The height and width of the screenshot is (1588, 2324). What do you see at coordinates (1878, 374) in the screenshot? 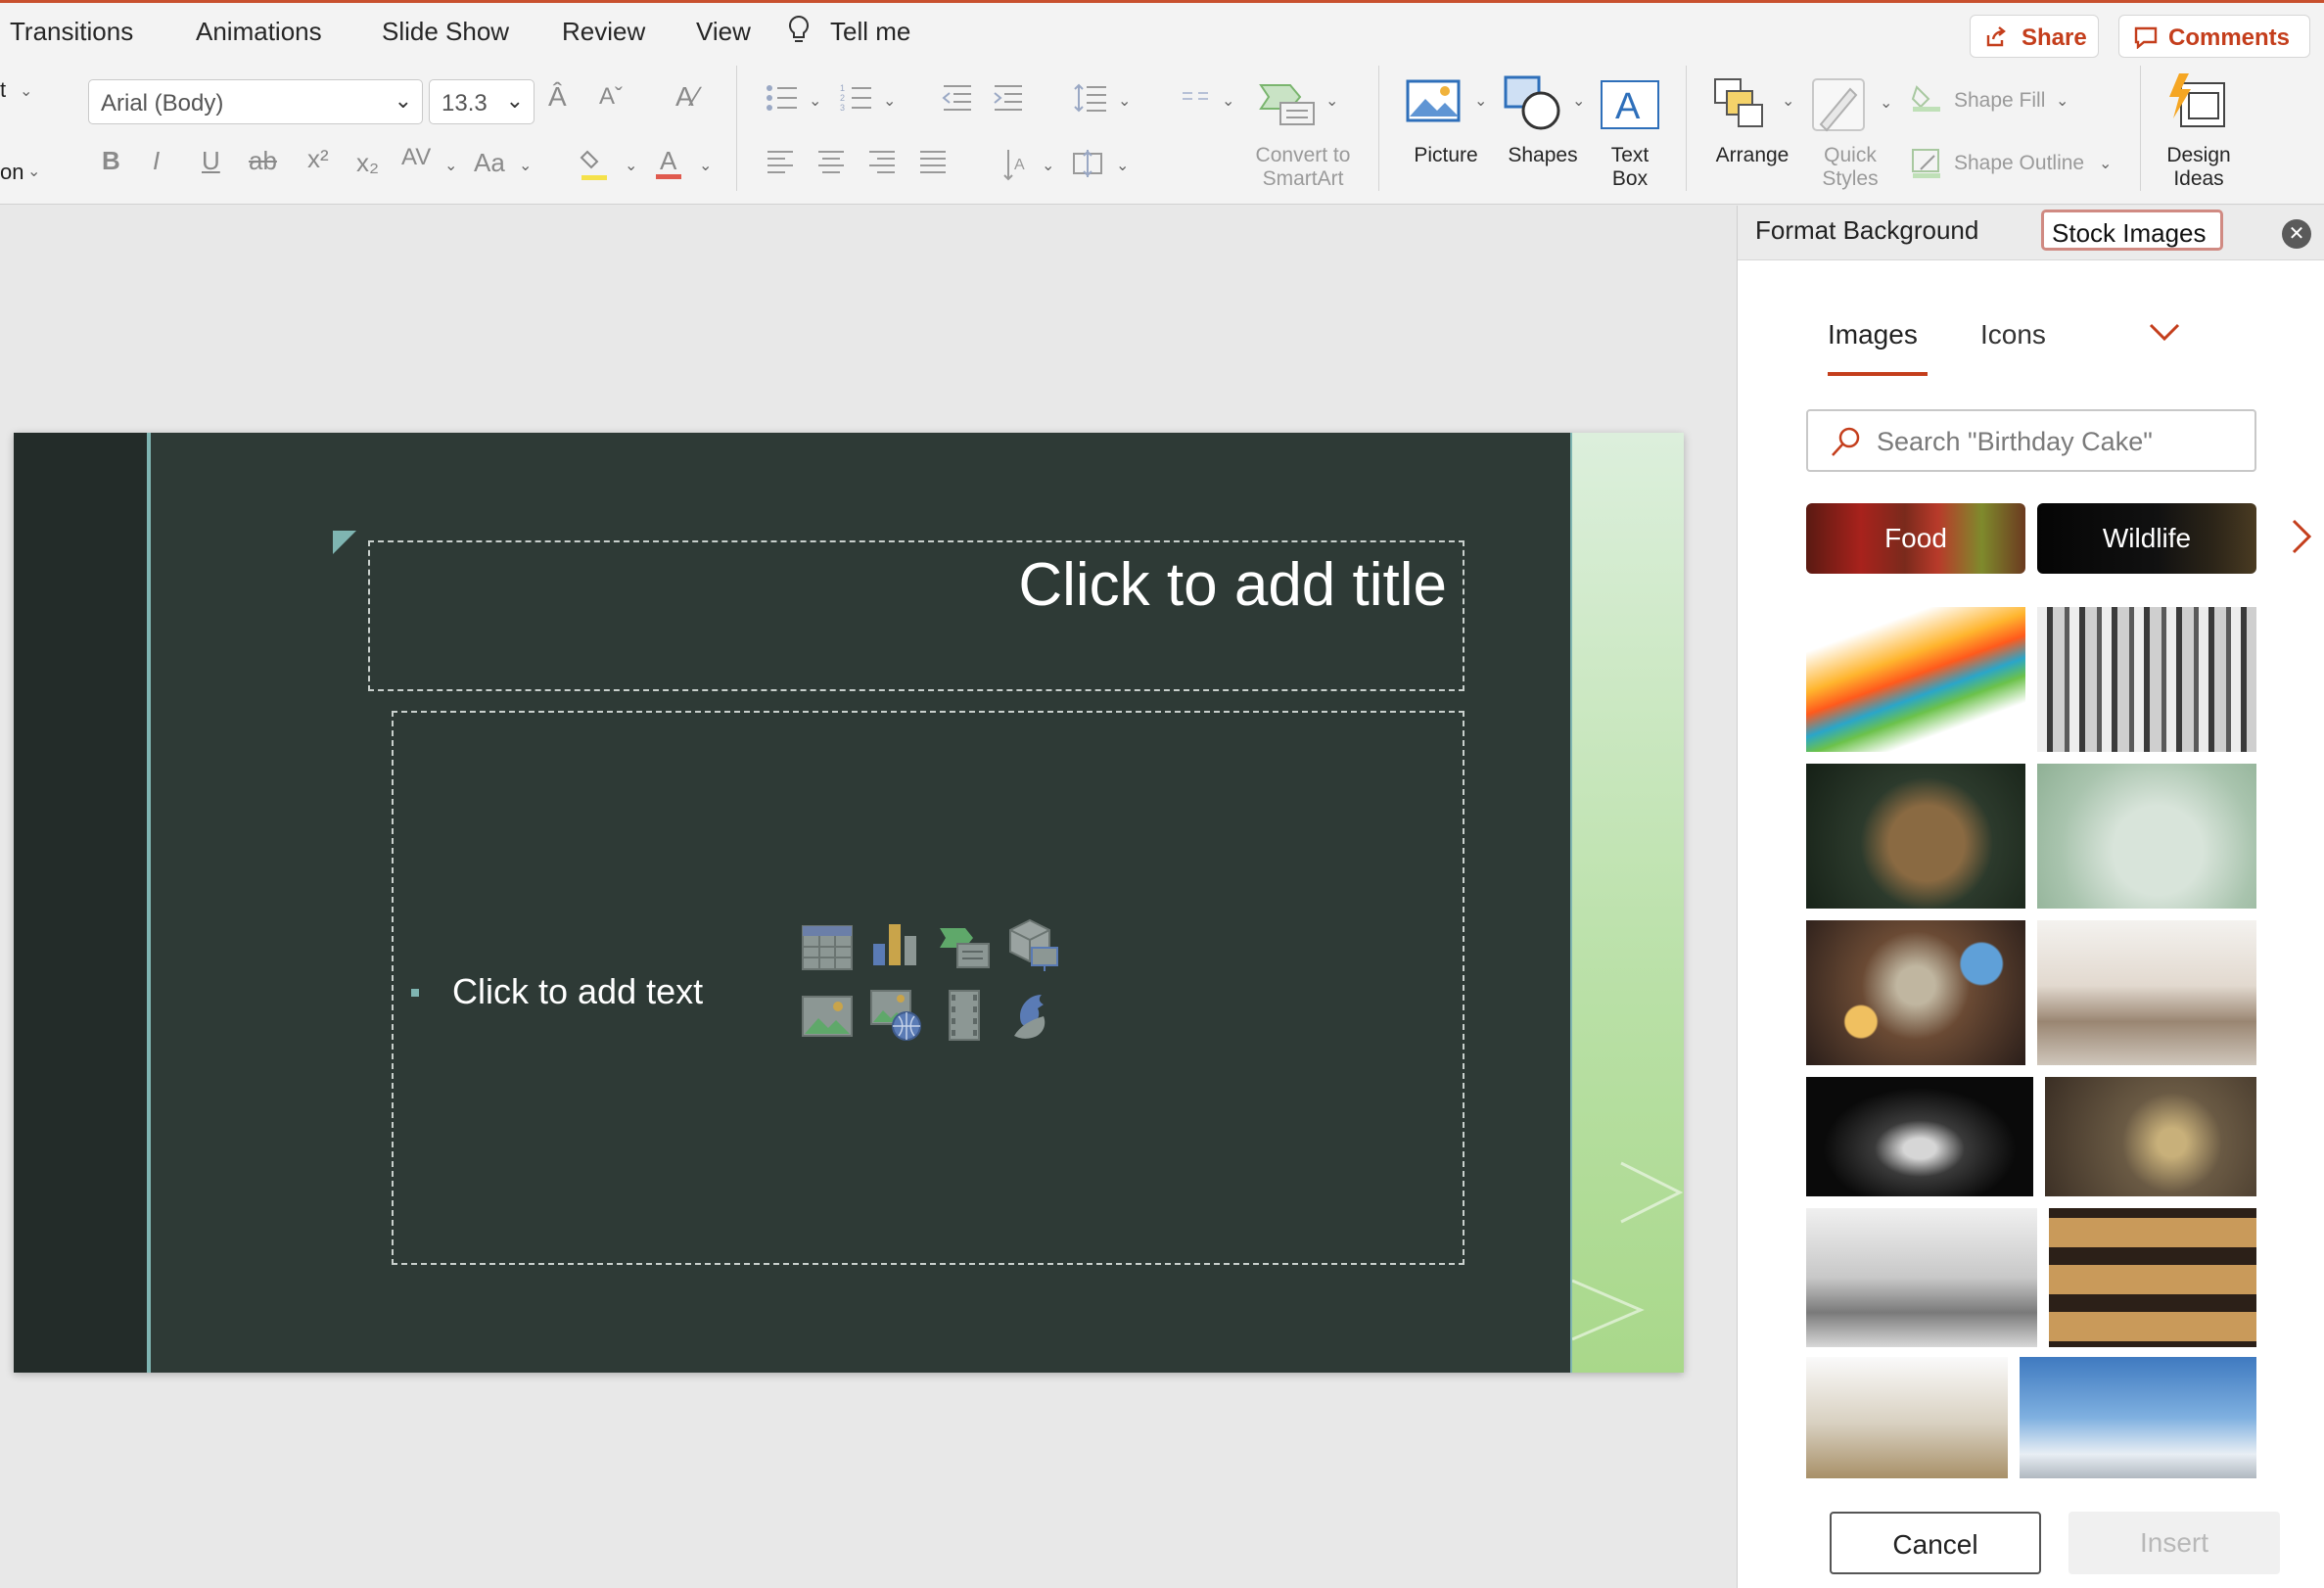
I see `subtab-active-indicator` at bounding box center [1878, 374].